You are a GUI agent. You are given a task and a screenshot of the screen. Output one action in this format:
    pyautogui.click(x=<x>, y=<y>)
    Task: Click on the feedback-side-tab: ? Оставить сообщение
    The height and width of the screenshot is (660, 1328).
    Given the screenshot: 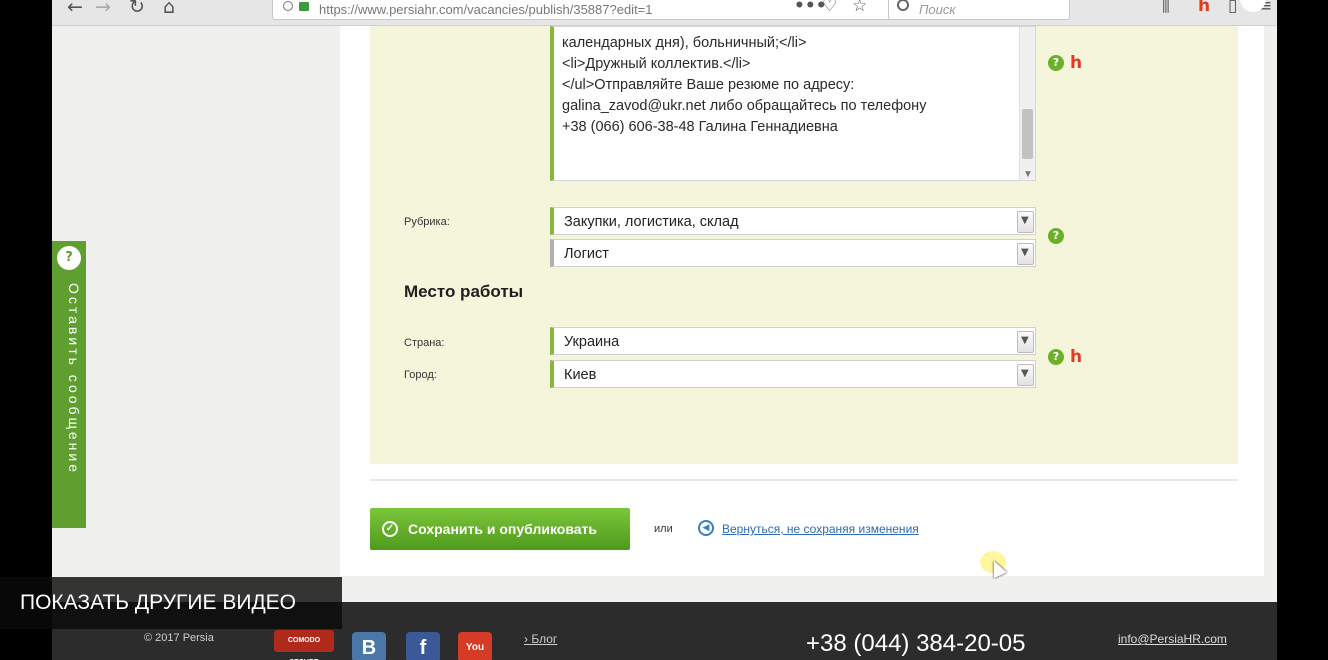 What is the action you would take?
    pyautogui.click(x=69, y=384)
    